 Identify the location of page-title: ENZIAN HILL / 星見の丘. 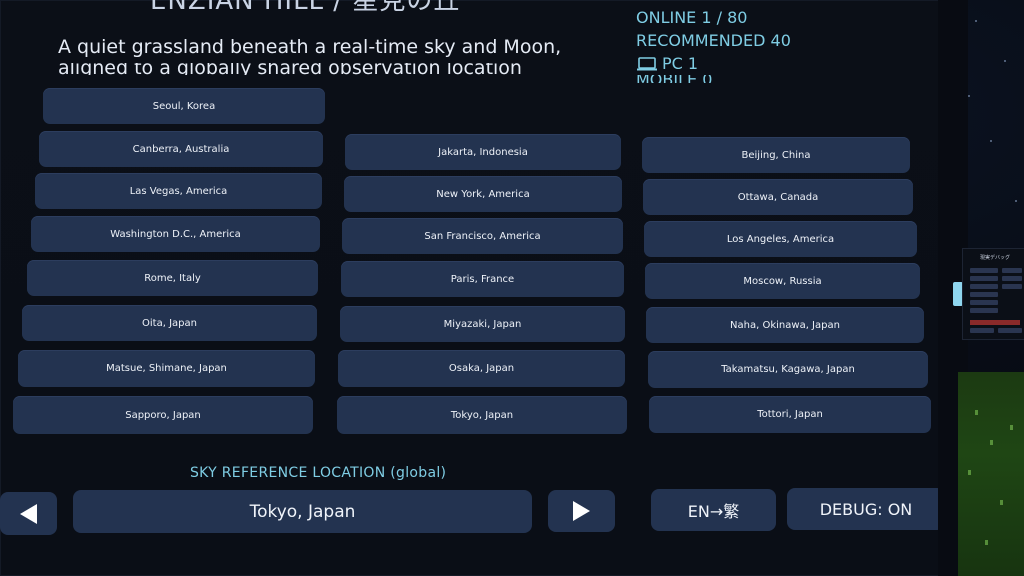
(305, 8).